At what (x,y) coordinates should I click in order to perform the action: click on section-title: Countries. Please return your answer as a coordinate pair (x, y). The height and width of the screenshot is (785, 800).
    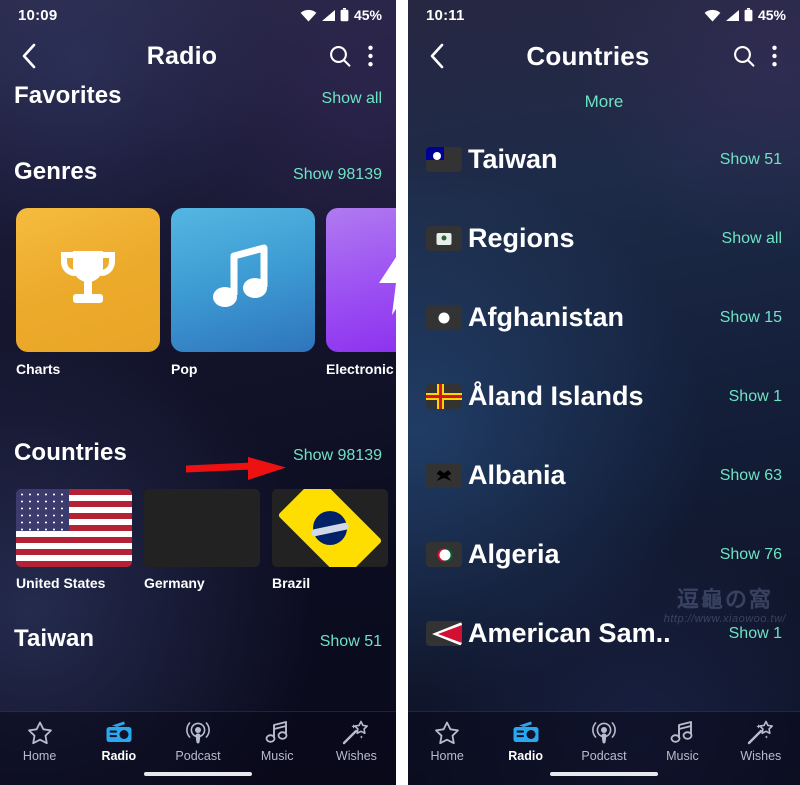
    Looking at the image, I should click on (70, 452).